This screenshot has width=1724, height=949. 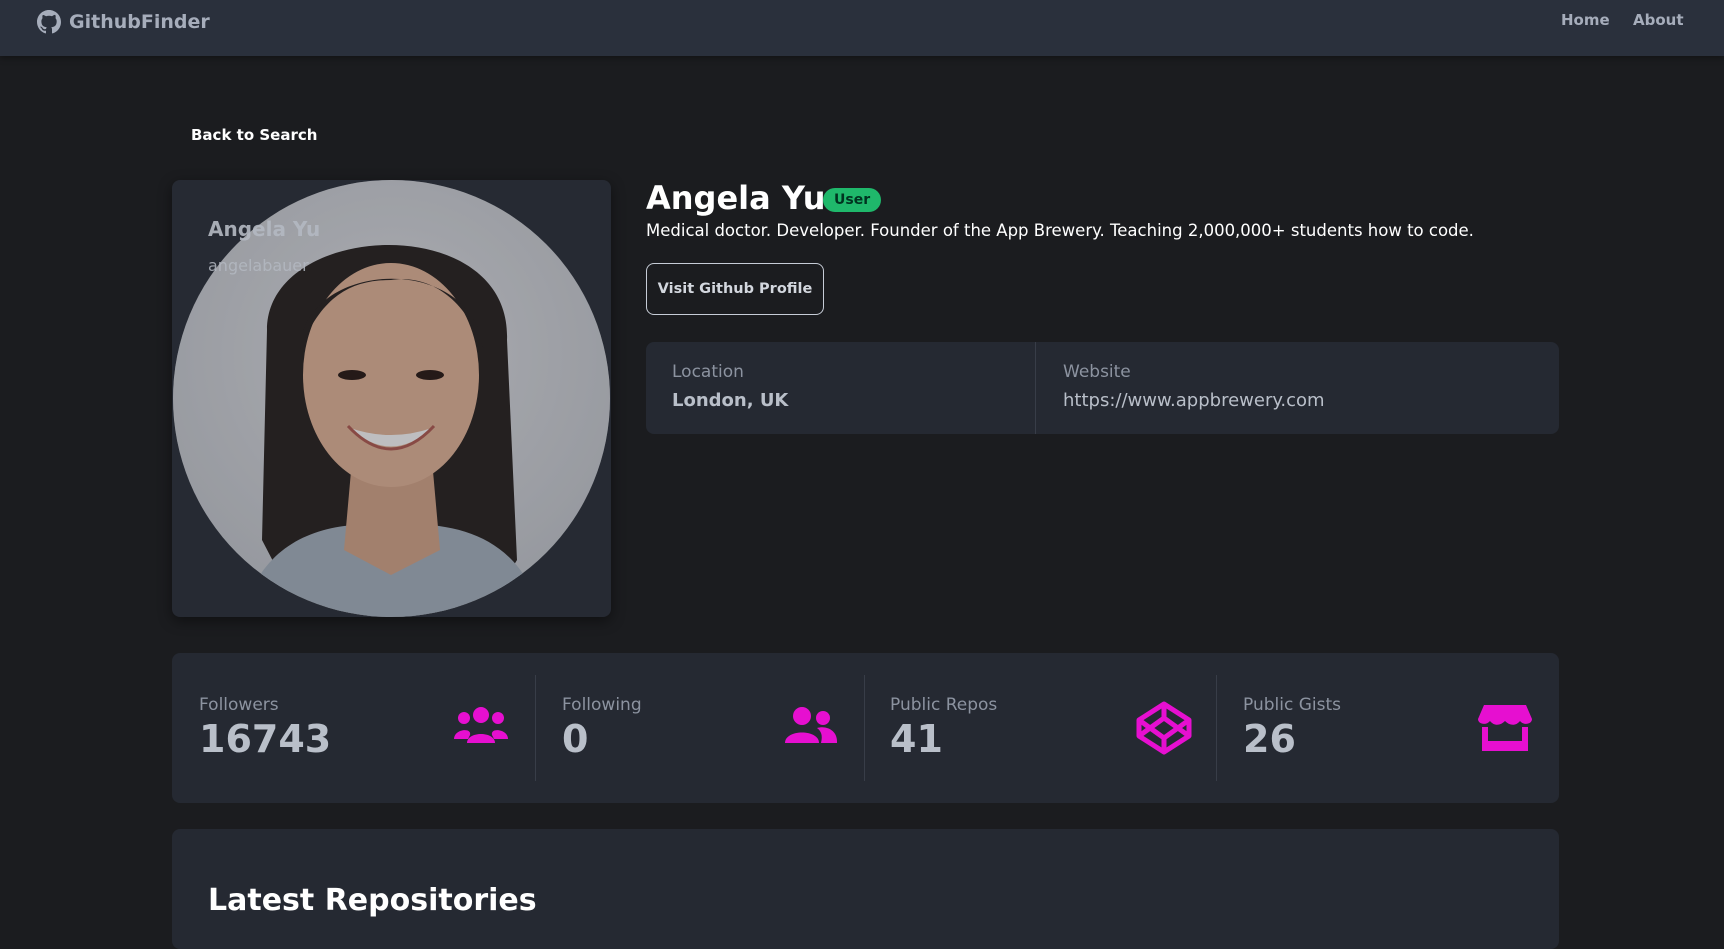 What do you see at coordinates (865, 889) in the screenshot?
I see `latest-repos-panel: Latest Repositories` at bounding box center [865, 889].